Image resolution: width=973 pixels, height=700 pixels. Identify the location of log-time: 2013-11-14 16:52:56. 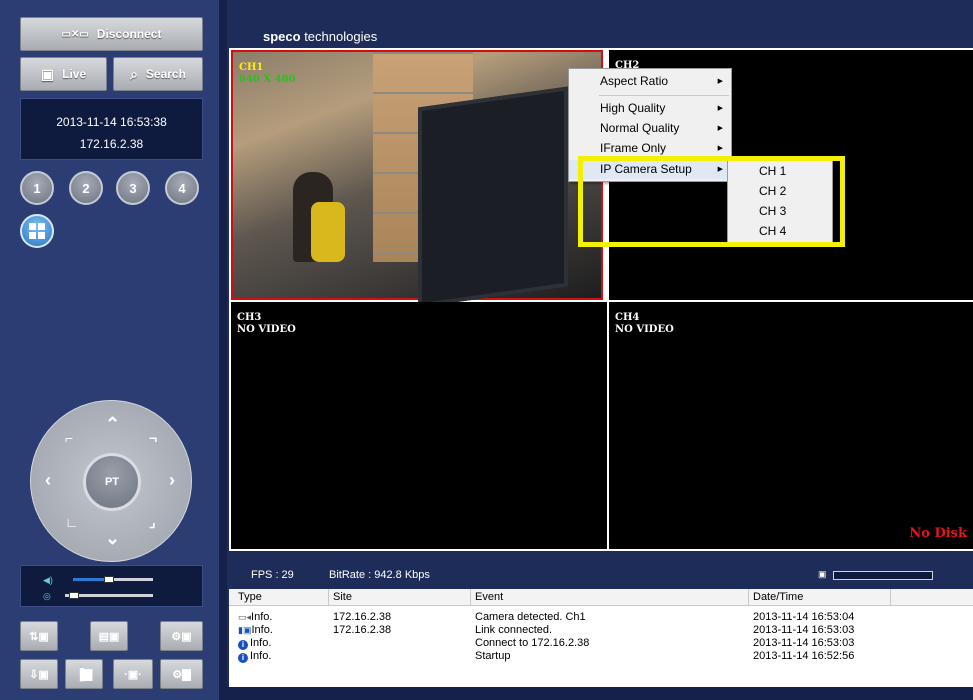
(804, 656).